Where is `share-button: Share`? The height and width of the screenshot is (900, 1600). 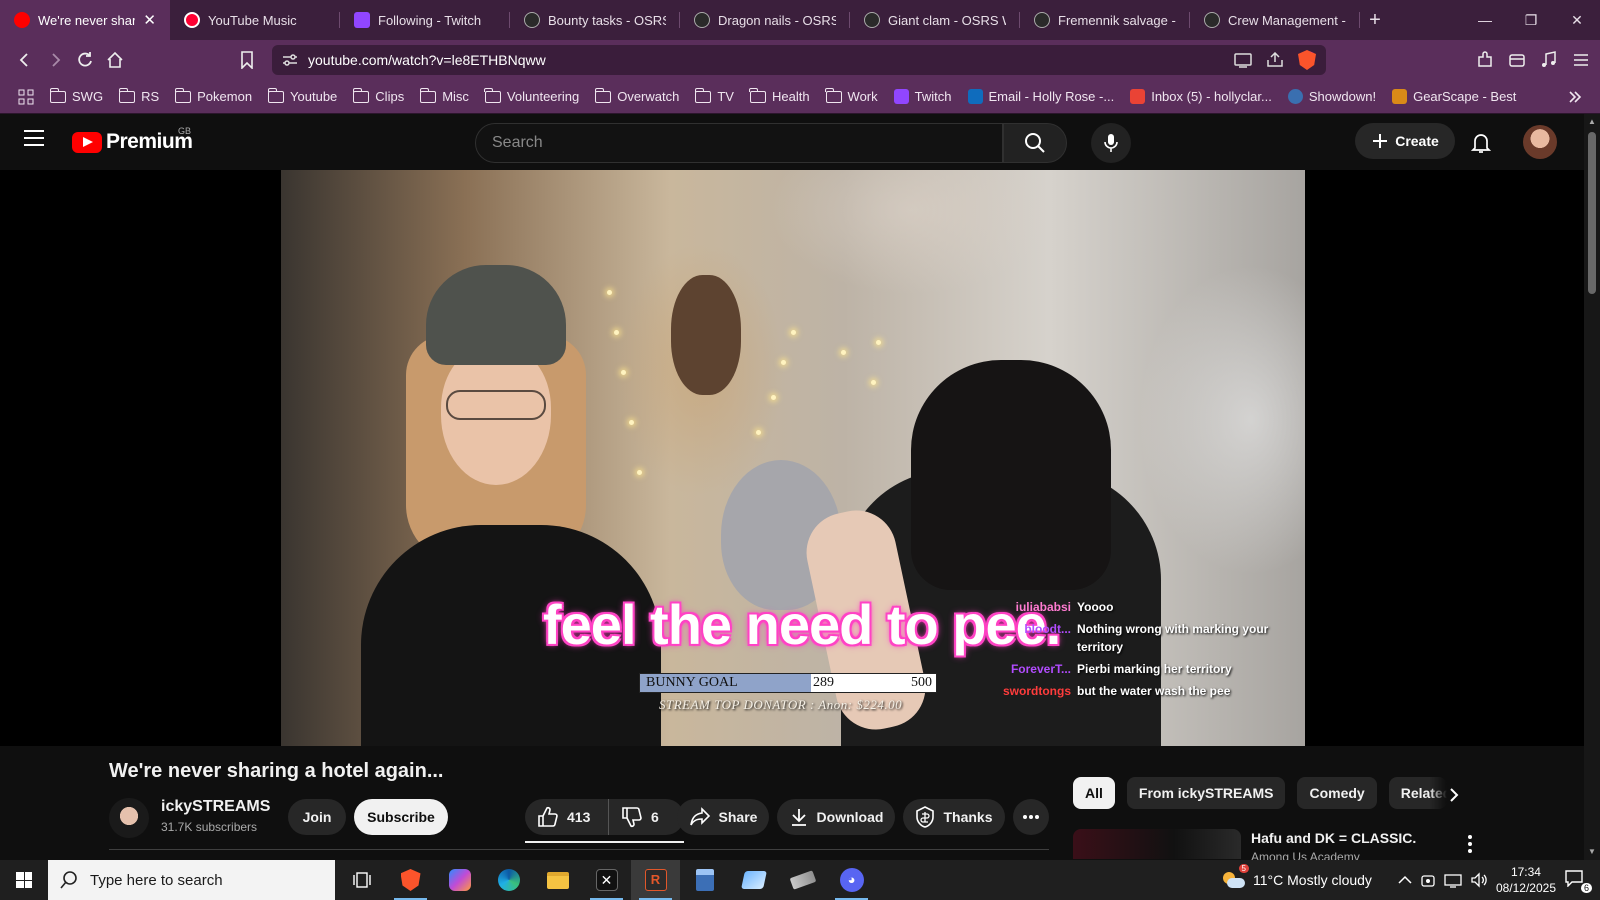 share-button: Share is located at coordinates (723, 817).